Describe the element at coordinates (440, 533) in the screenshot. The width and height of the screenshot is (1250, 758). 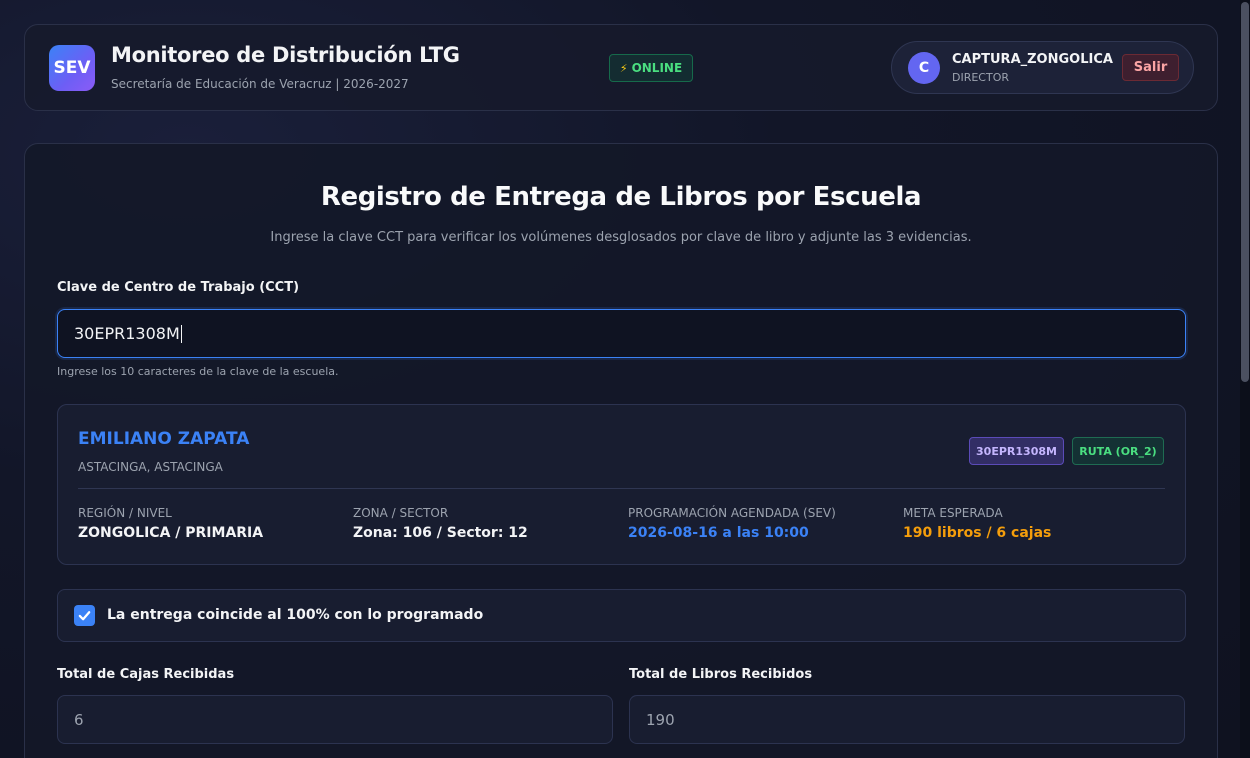
I see `zone-value: Zona: 106 / Sector: 12` at that location.